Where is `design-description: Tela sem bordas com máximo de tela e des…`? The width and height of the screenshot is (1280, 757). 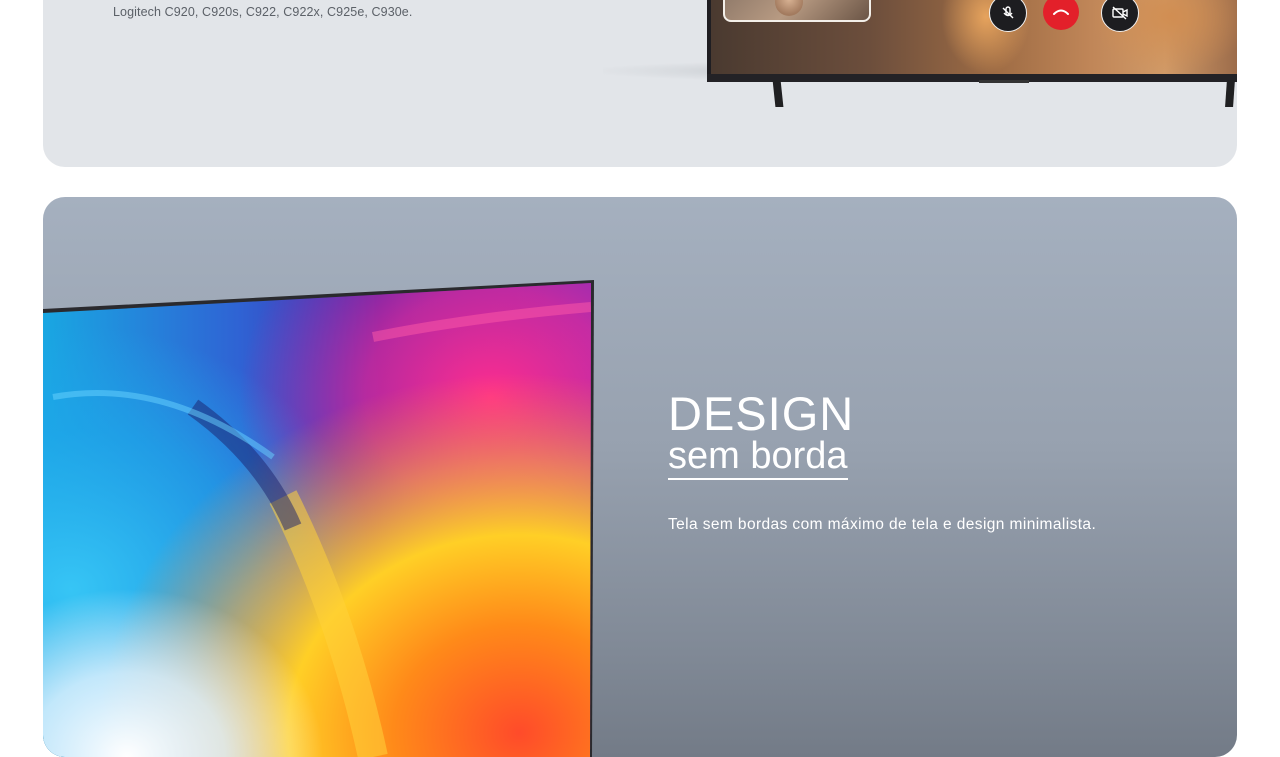 design-description: Tela sem bordas com máximo de tela e des… is located at coordinates (882, 524).